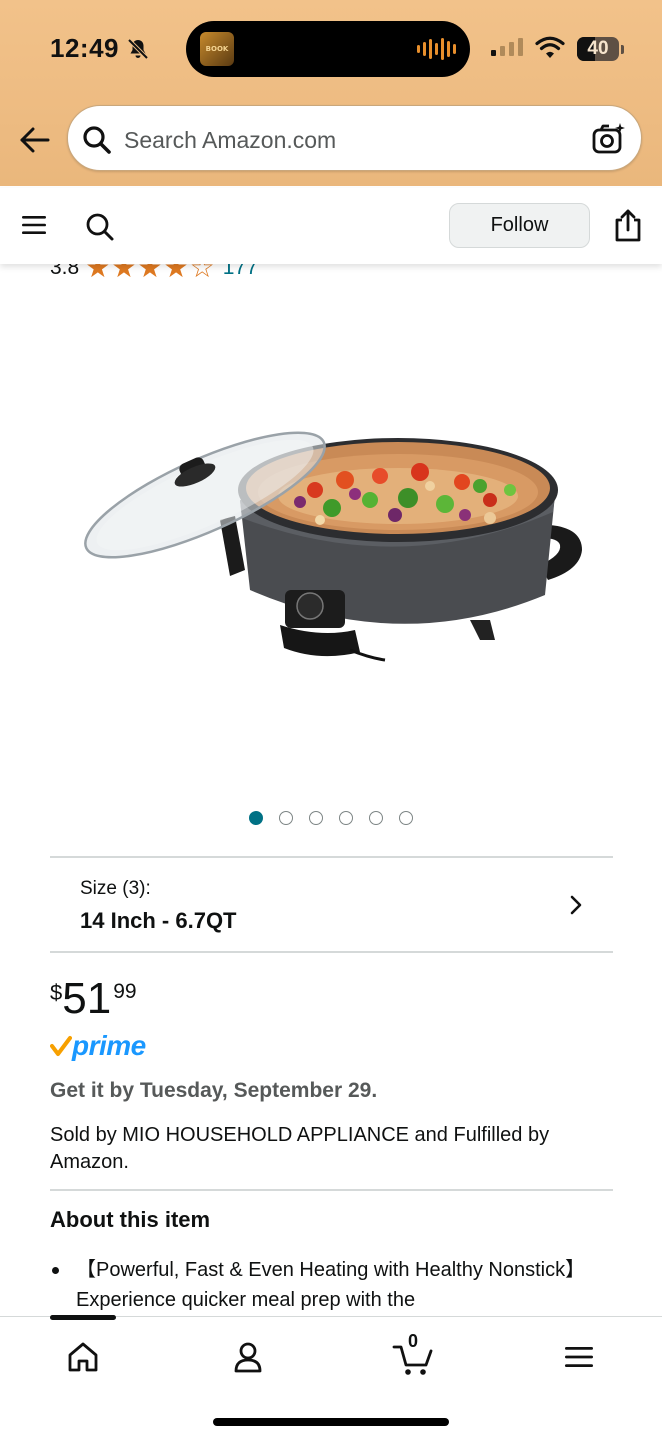 The width and height of the screenshot is (662, 1440). I want to click on cellular-signal-icon, so click(507, 47).